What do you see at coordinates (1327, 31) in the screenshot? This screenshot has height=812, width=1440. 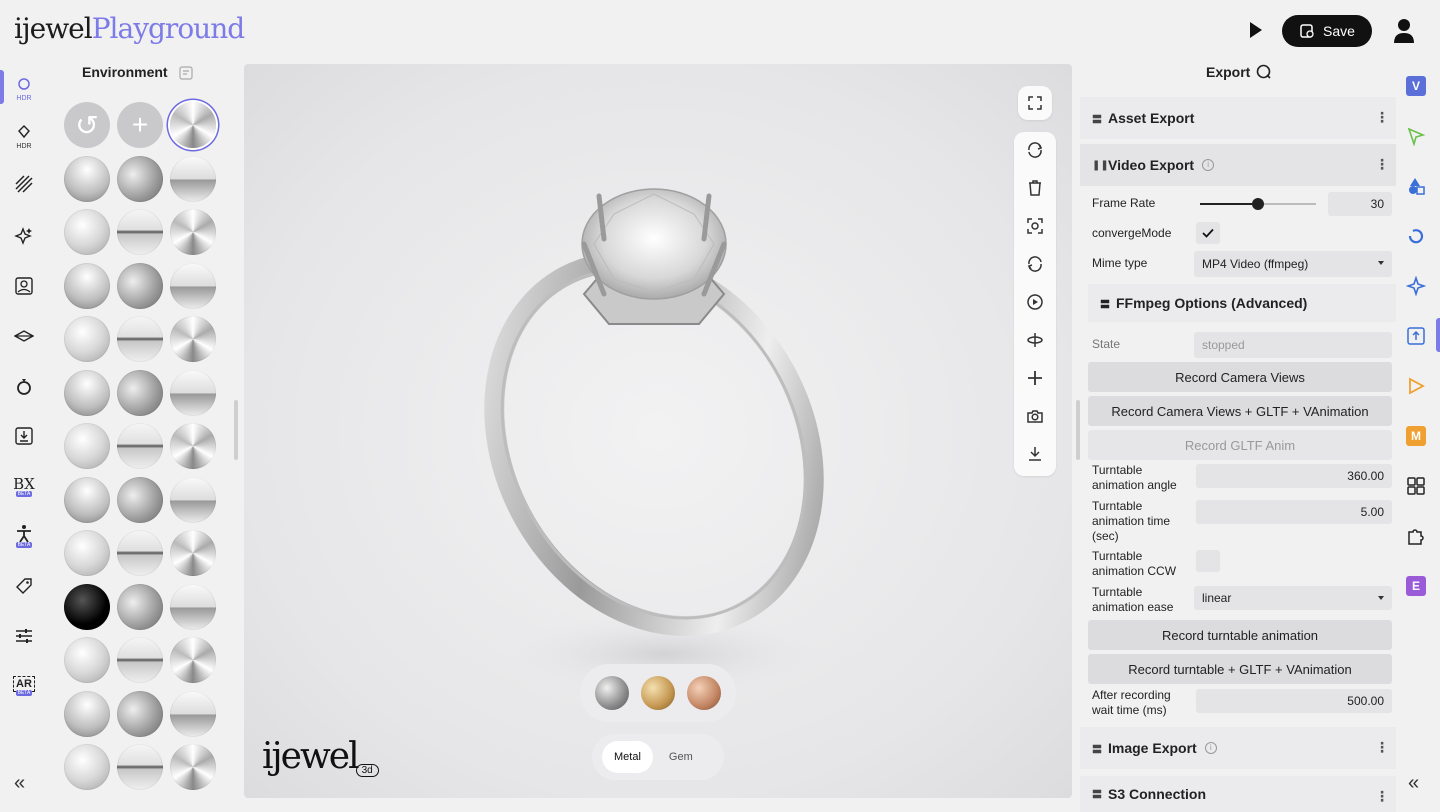 I see `save-button: Save` at bounding box center [1327, 31].